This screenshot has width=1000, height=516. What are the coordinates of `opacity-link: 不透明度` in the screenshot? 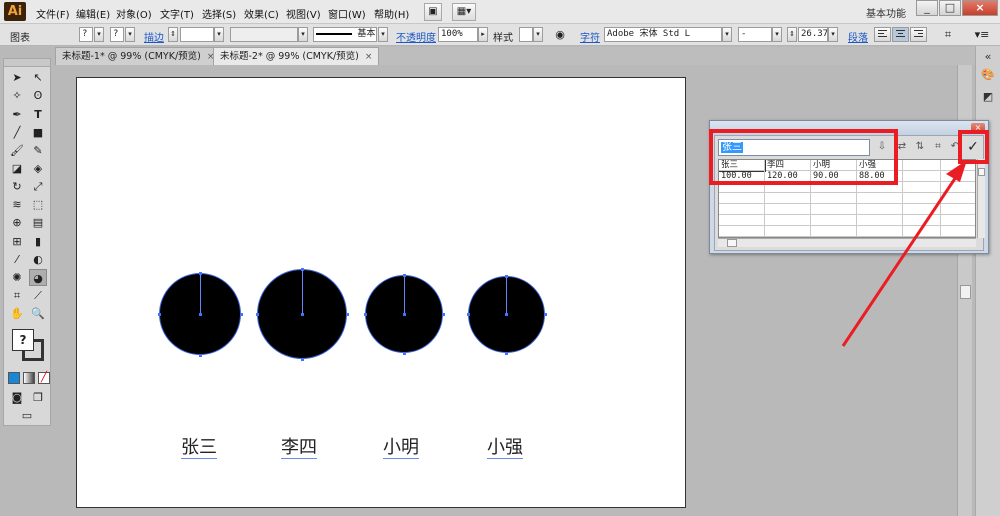 It's located at (416, 36).